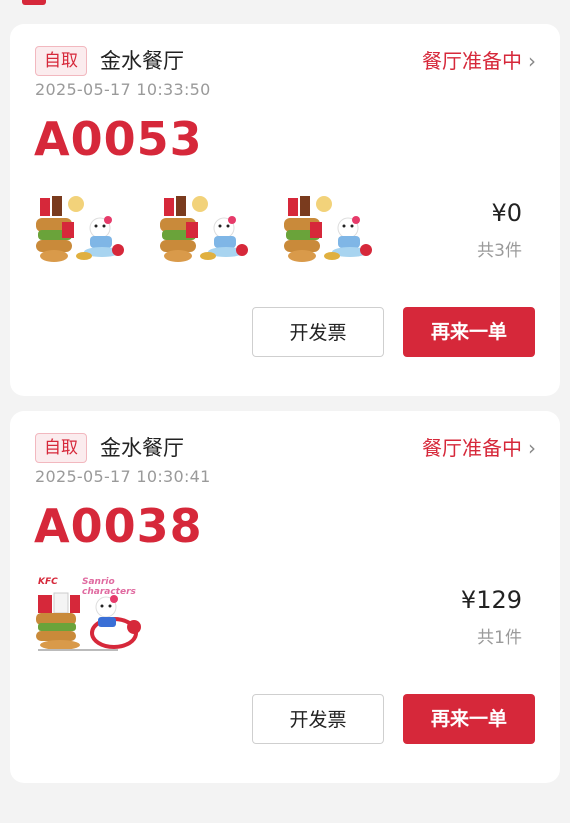  I want to click on product-thumbnail: KFC Sanrio characters, so click(90, 615).